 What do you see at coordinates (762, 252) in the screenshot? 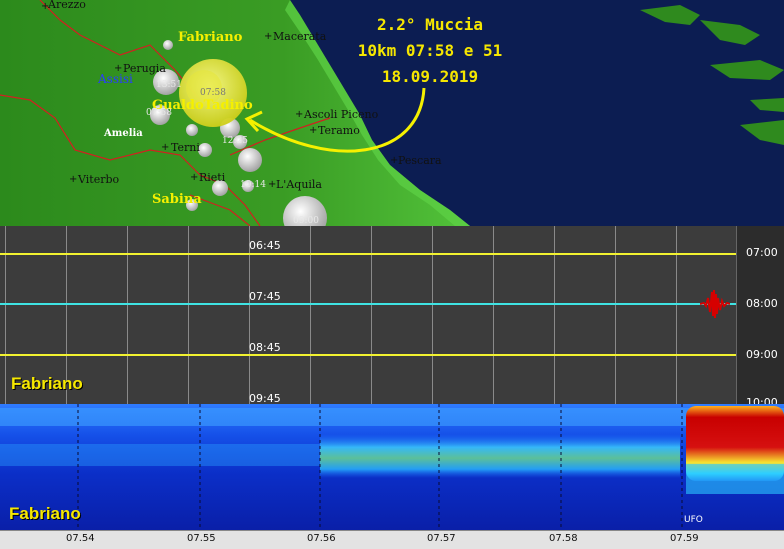
I see `hour-label: 07:00` at bounding box center [762, 252].